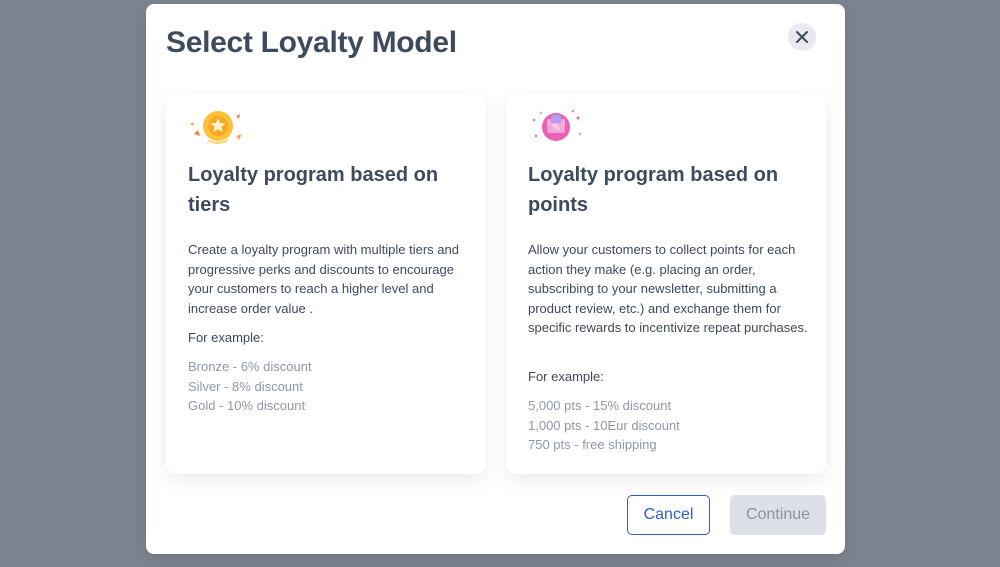  I want to click on card-title: Loyalty program based on points, so click(653, 190).